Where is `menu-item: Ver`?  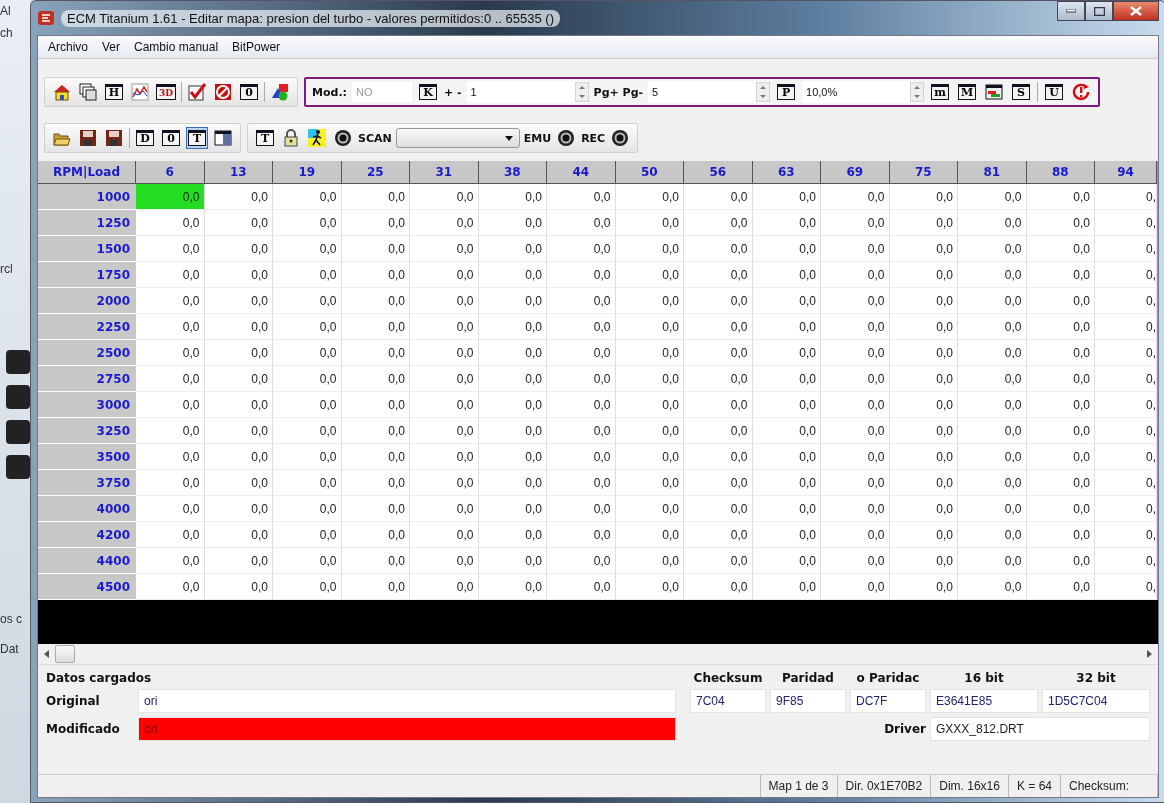
menu-item: Ver is located at coordinates (111, 47).